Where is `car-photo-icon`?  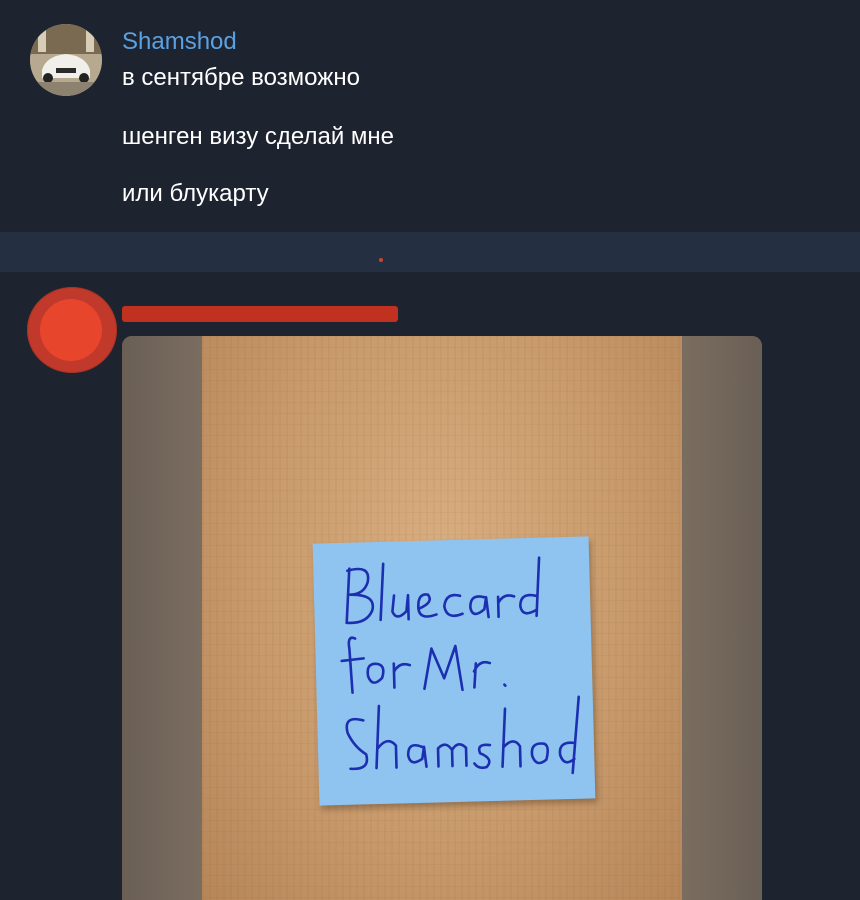 car-photo-icon is located at coordinates (66, 60).